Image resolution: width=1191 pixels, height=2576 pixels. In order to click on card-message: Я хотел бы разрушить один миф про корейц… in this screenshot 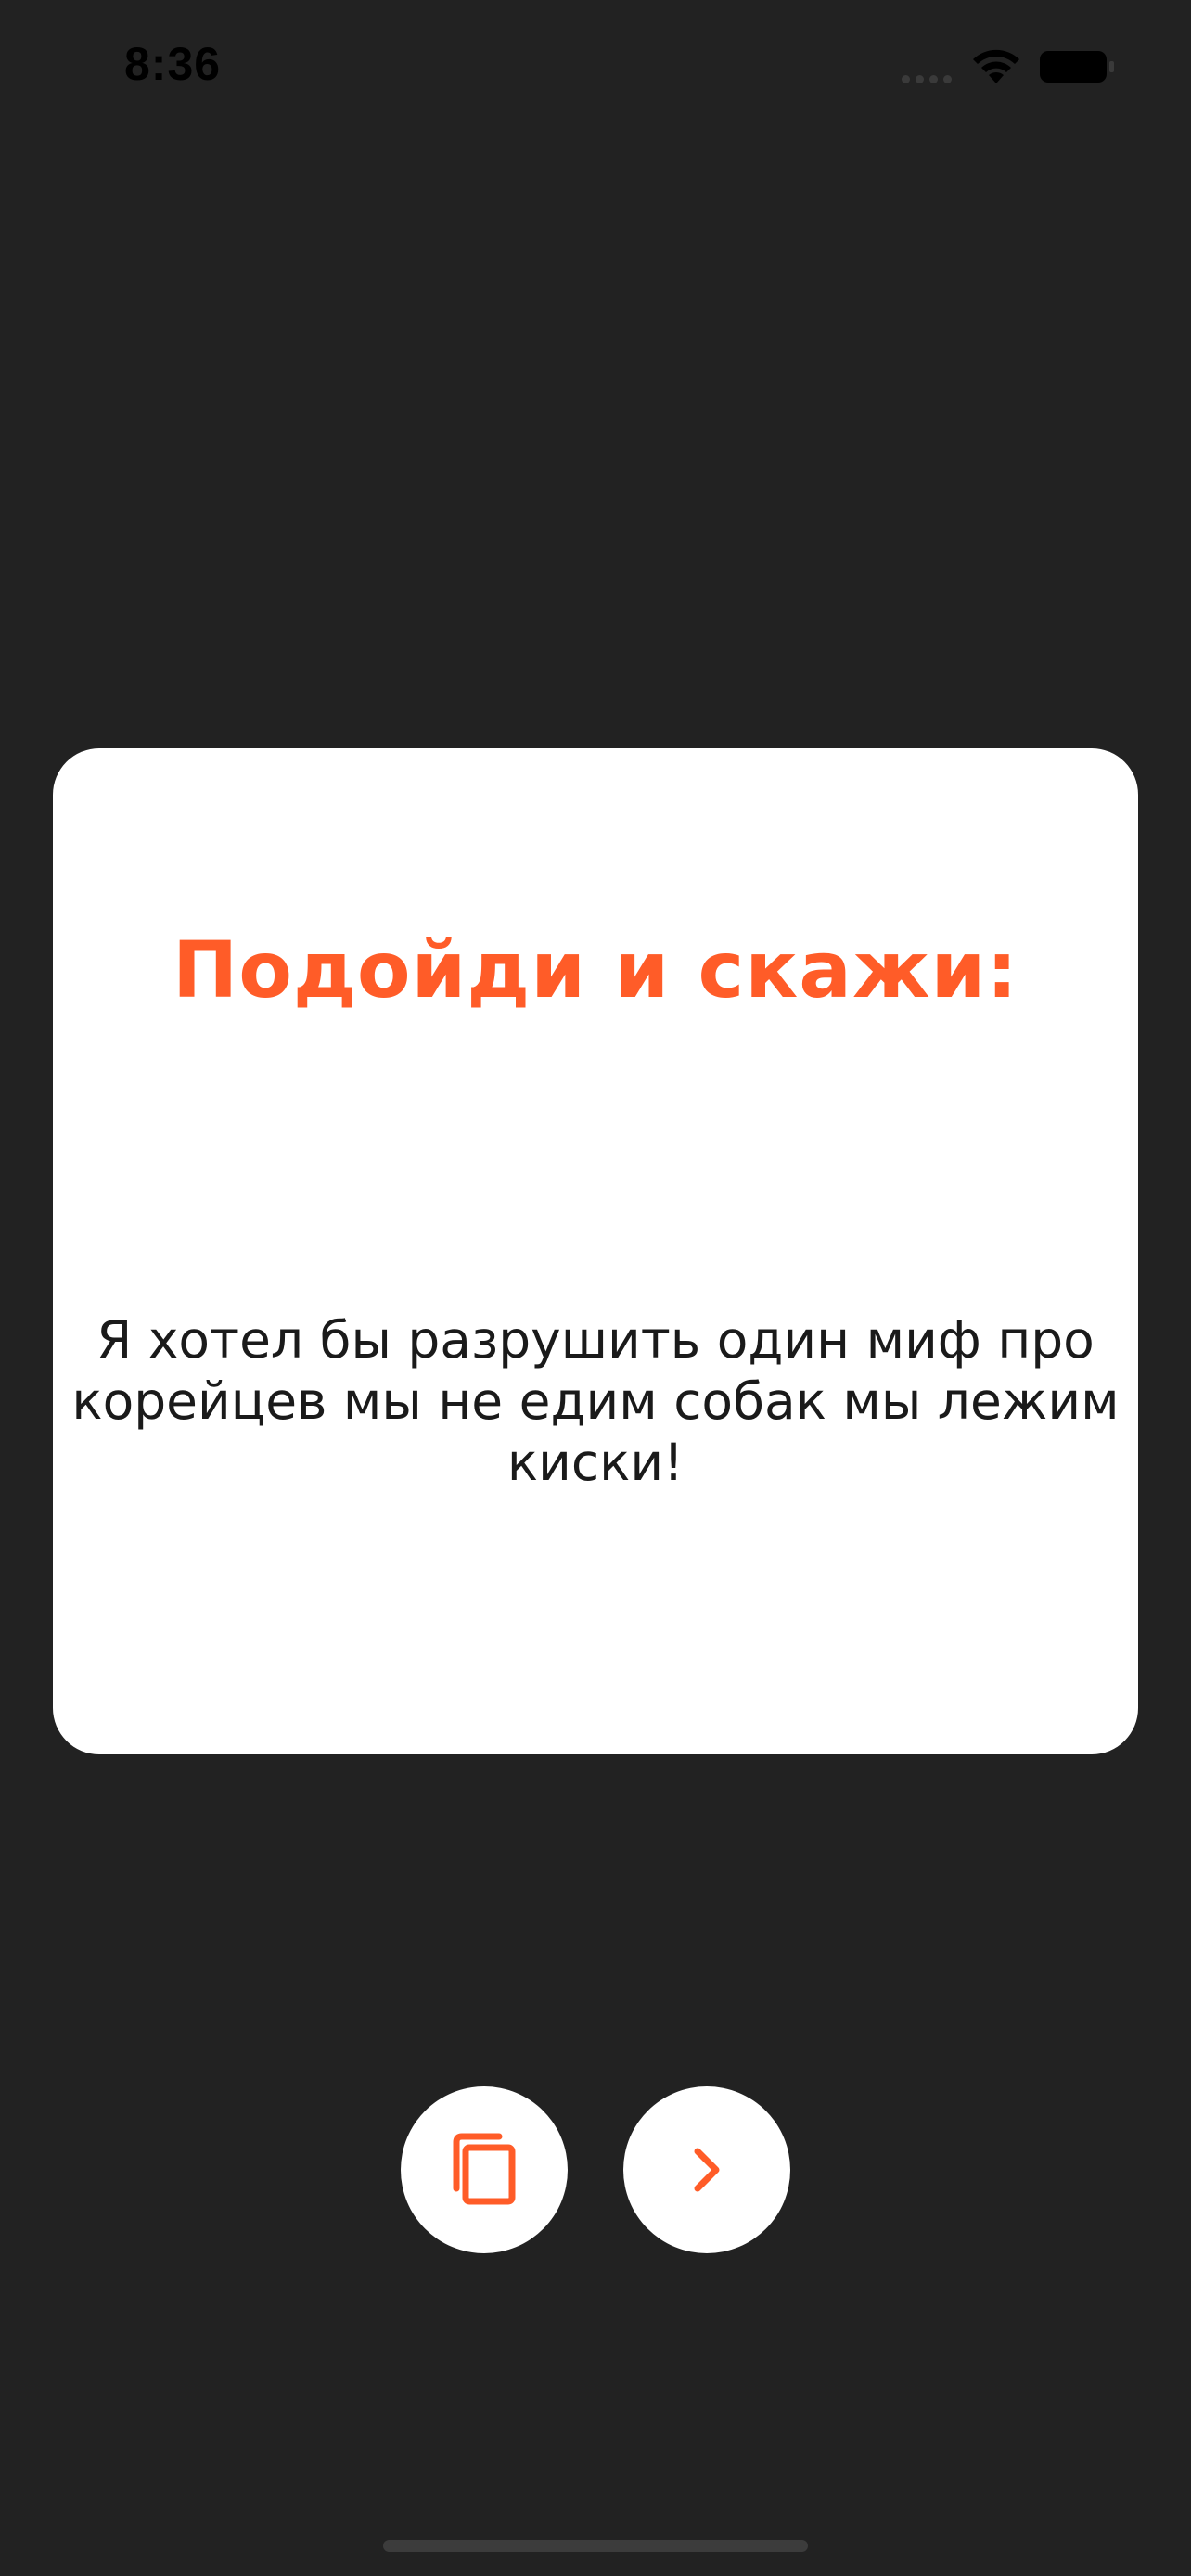, I will do `click(595, 1401)`.